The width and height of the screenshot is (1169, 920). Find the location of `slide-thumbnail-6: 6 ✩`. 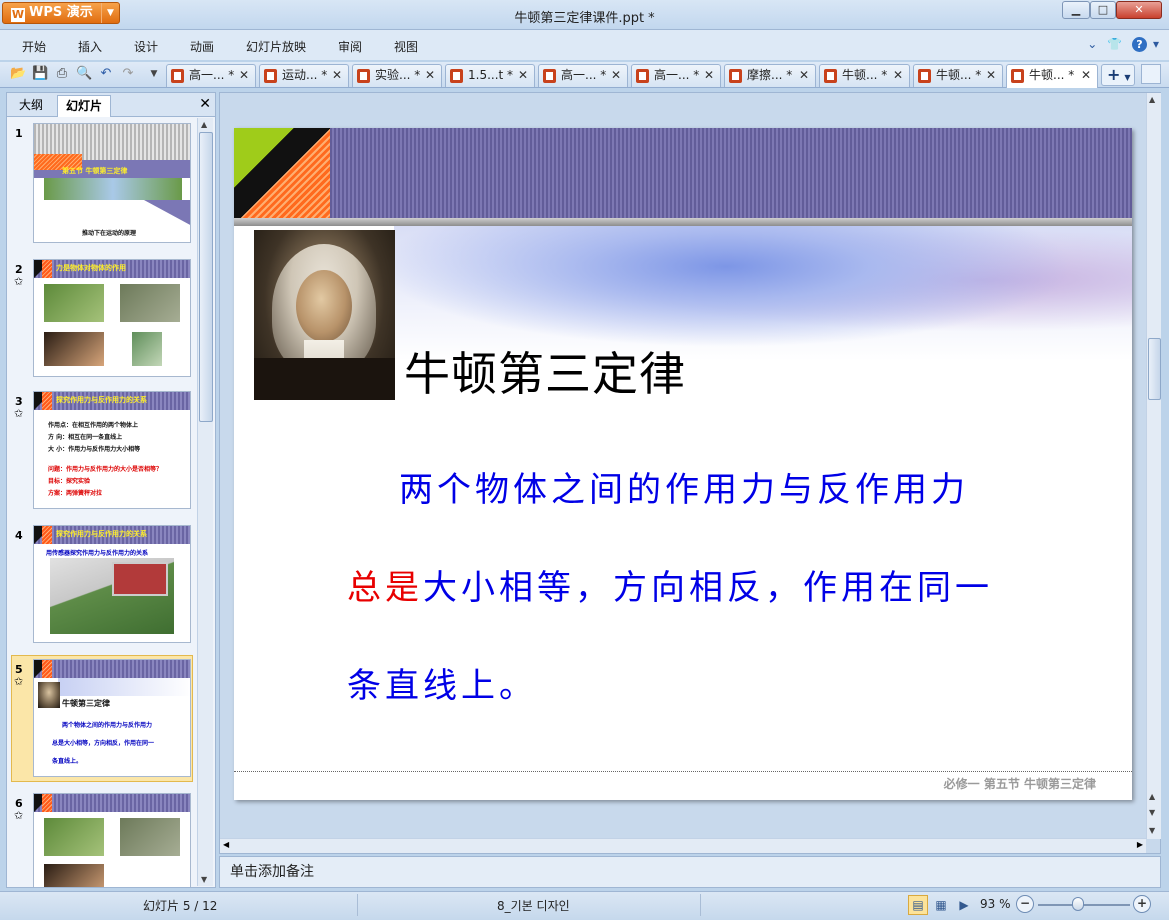

slide-thumbnail-6: 6 ✩ is located at coordinates (101, 840).